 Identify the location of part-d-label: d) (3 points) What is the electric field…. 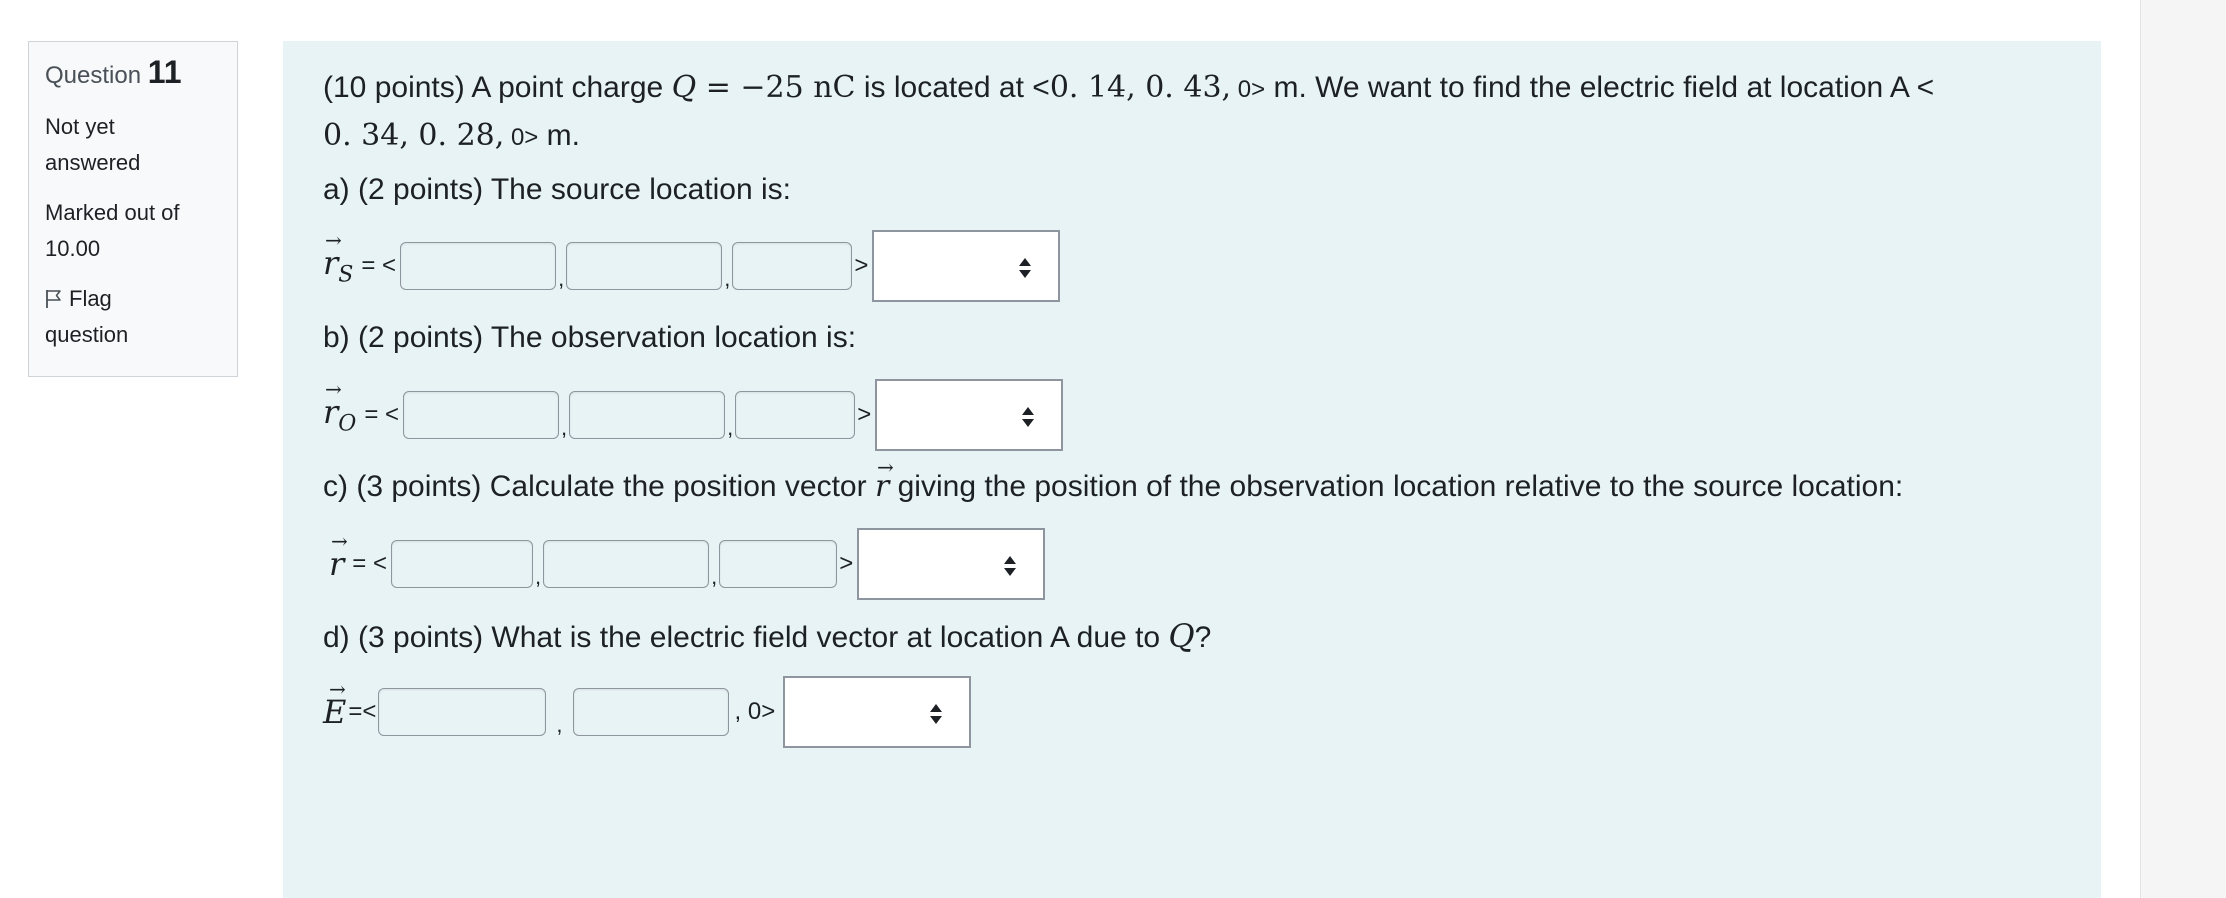
(767, 636).